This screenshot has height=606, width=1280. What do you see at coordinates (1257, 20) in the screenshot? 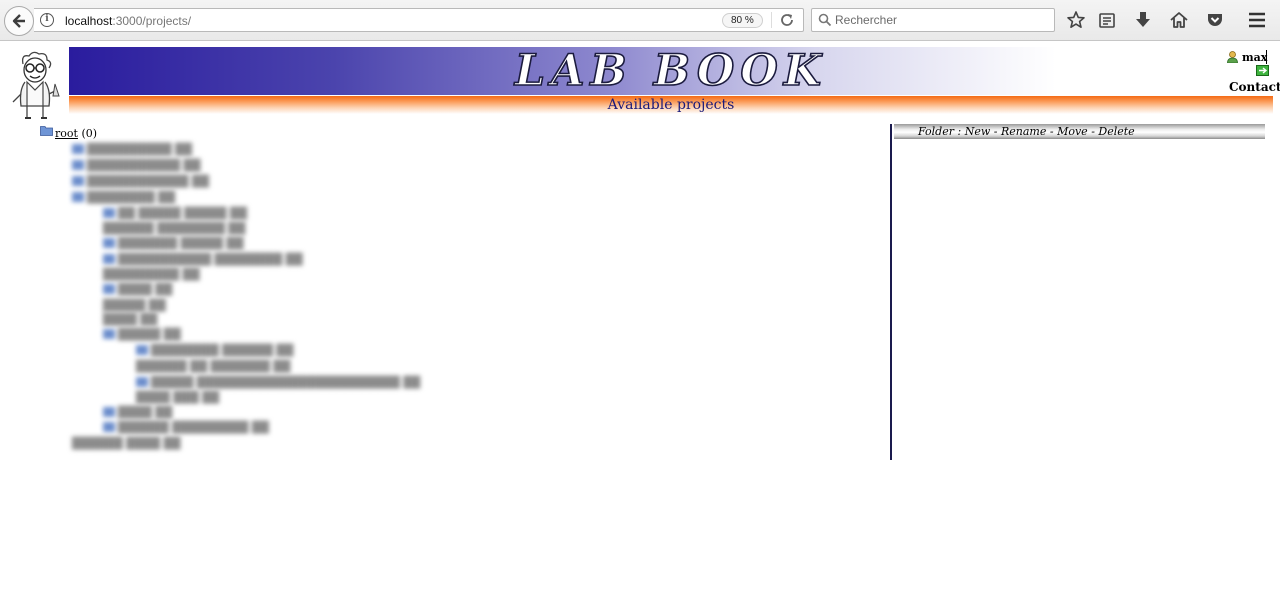
I see `menu-icon` at bounding box center [1257, 20].